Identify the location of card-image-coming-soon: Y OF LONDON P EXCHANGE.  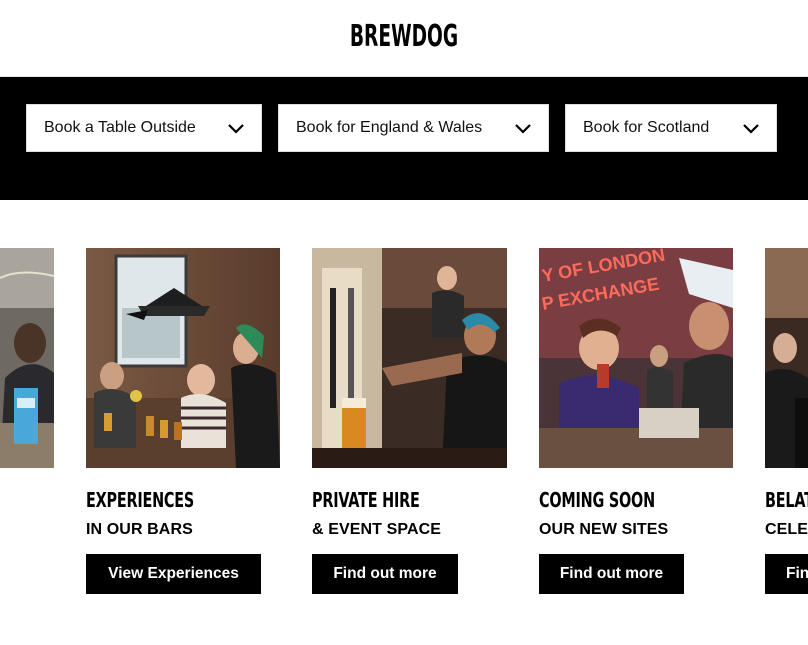
(636, 358).